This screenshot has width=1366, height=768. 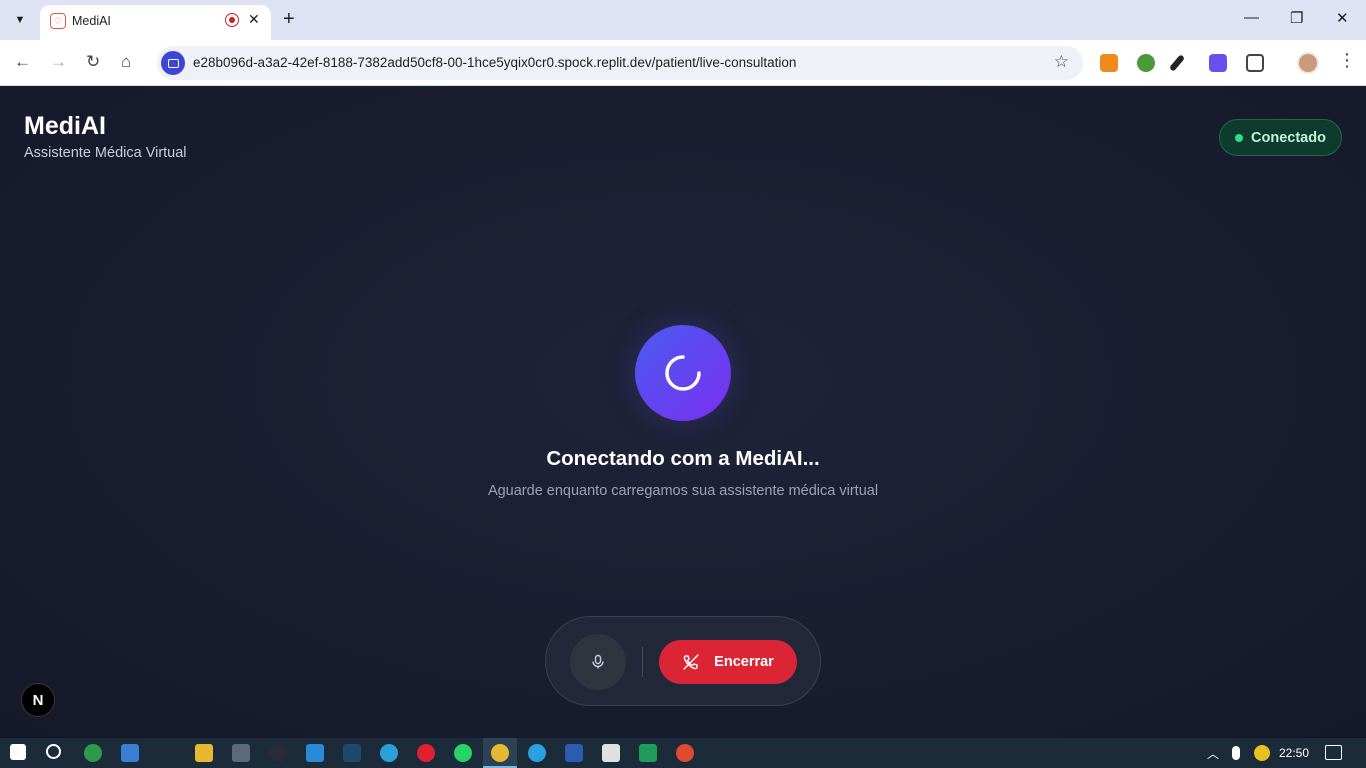 What do you see at coordinates (65, 126) in the screenshot?
I see `brand-title: MediAI` at bounding box center [65, 126].